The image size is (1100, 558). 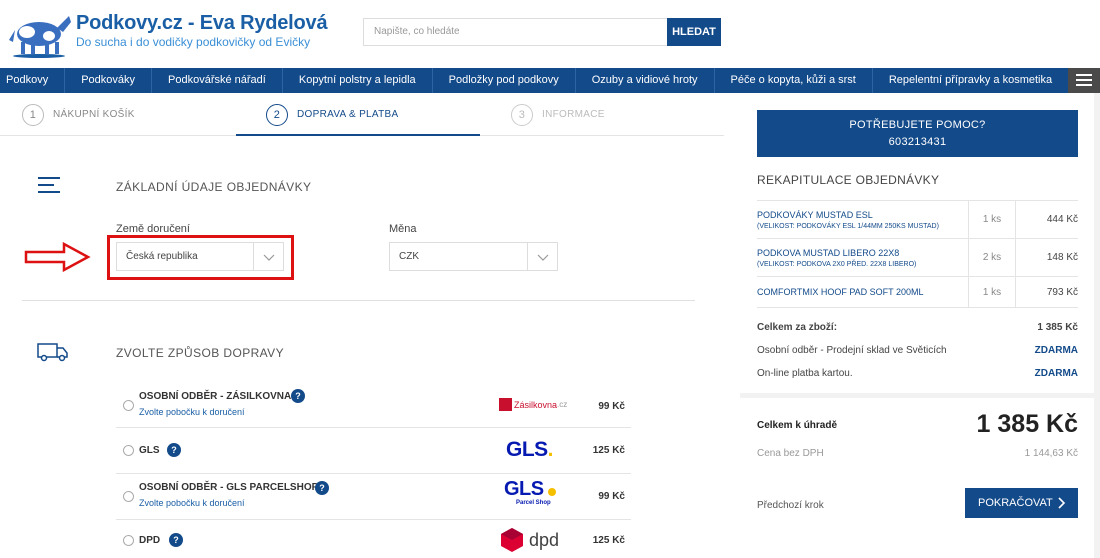 What do you see at coordinates (805, 373) in the screenshot?
I see `payment-label: On-line platba kartou.` at bounding box center [805, 373].